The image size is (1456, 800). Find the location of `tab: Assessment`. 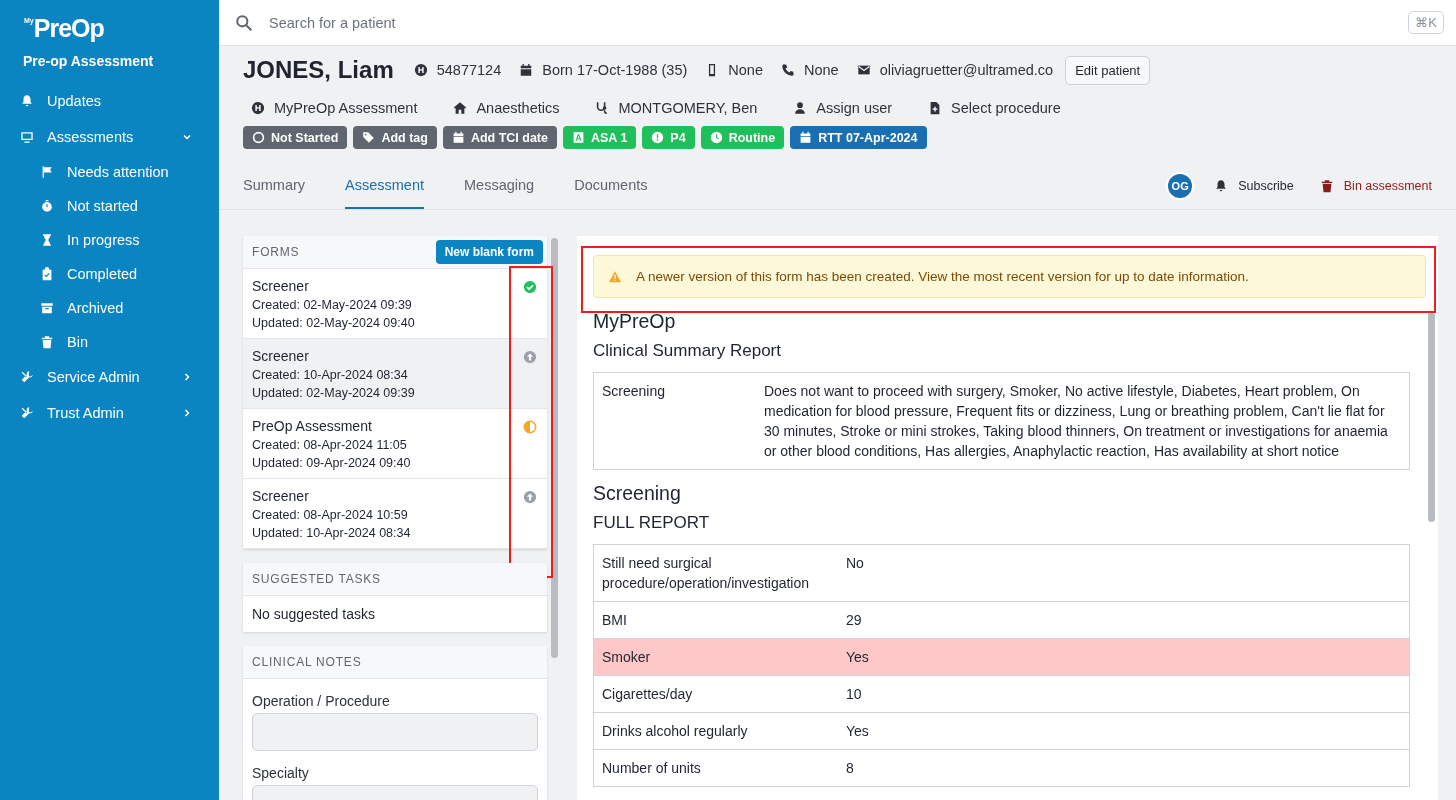

tab: Assessment is located at coordinates (385, 186).